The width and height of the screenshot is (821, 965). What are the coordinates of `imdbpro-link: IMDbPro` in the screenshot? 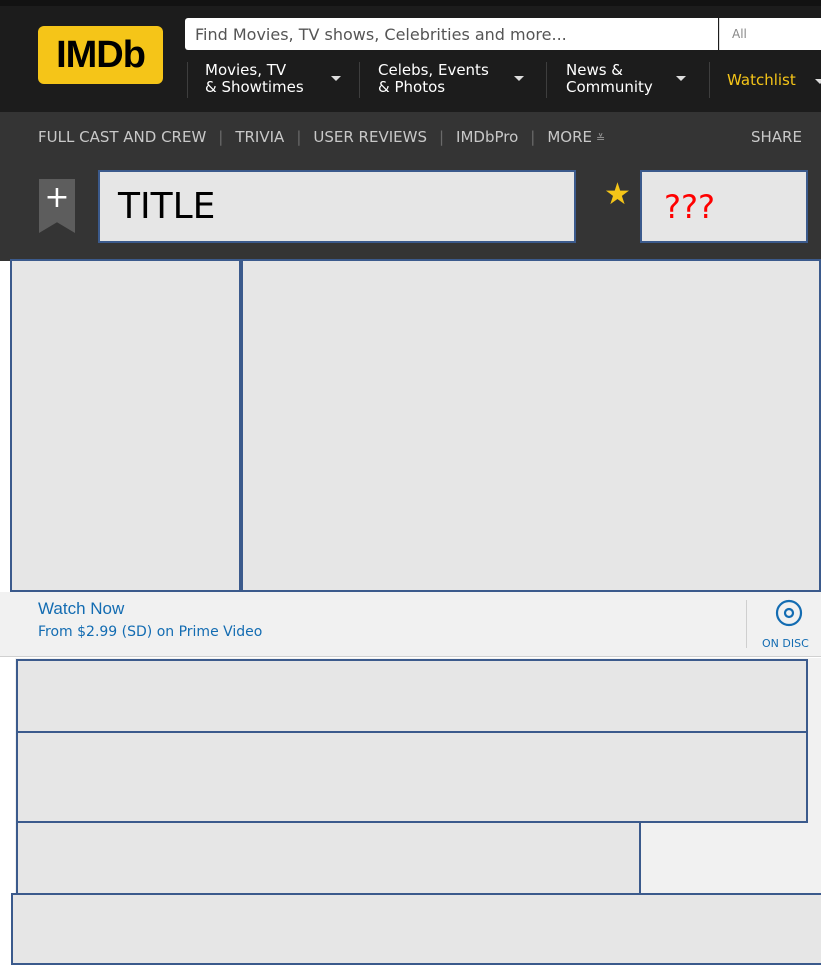 It's located at (487, 137).